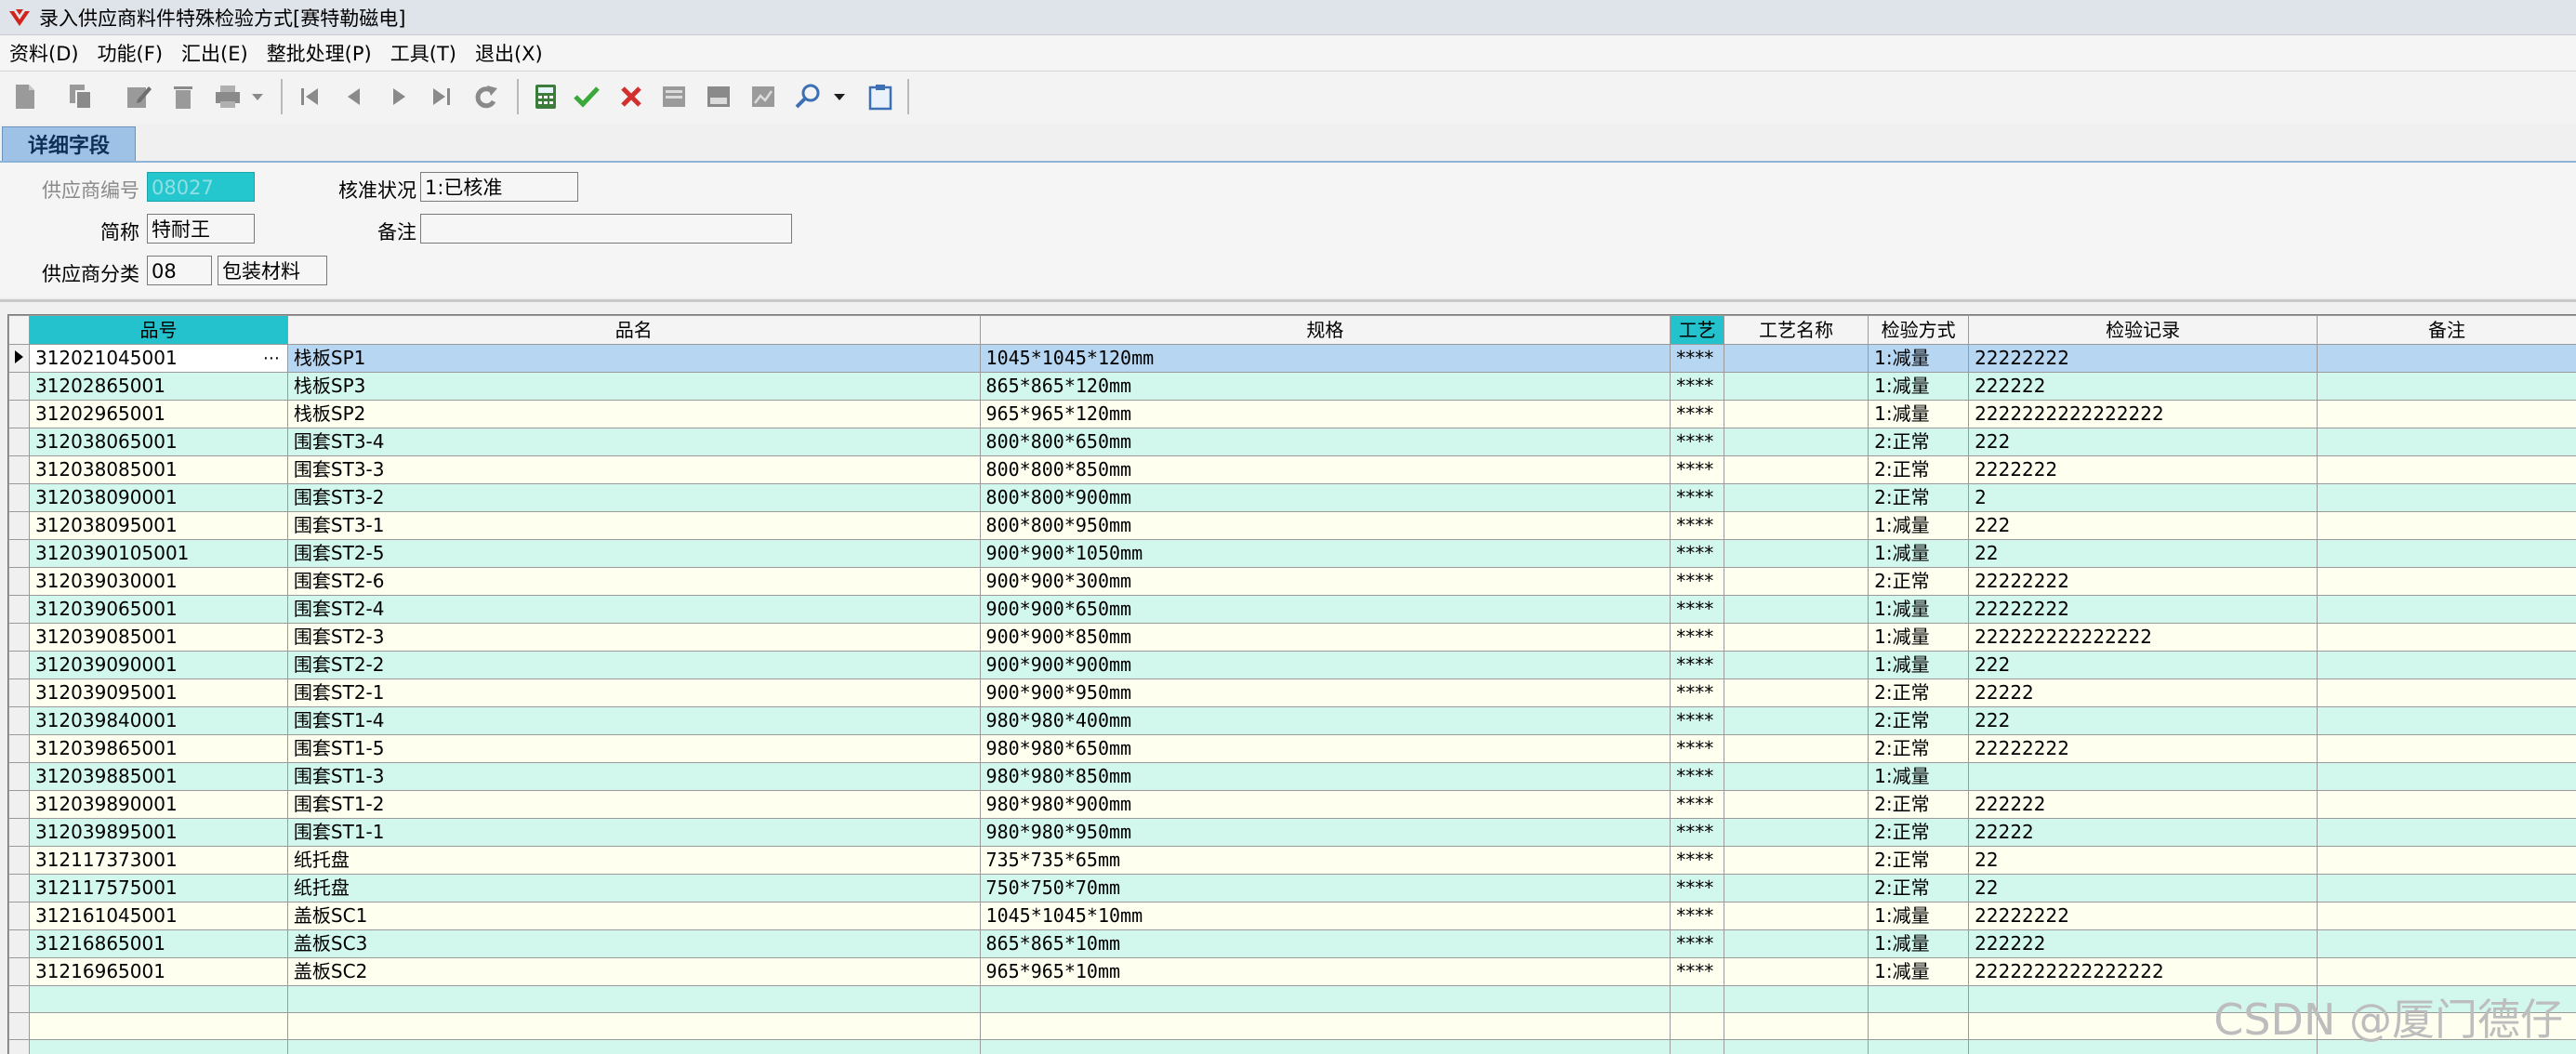 This screenshot has width=2576, height=1054. What do you see at coordinates (486, 96) in the screenshot?
I see `refresh-icon` at bounding box center [486, 96].